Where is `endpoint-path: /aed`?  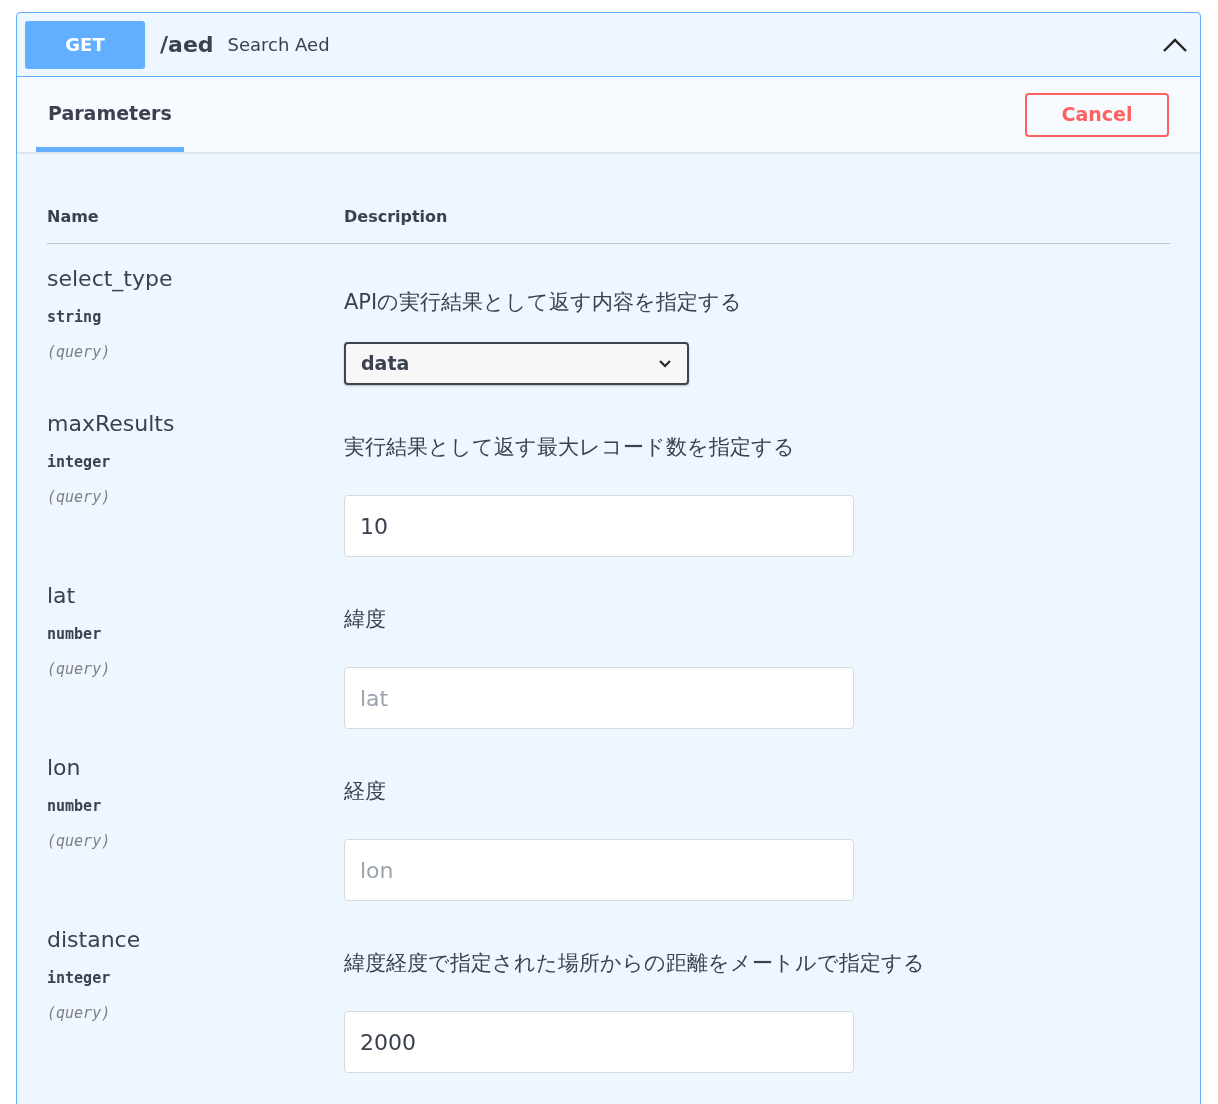 endpoint-path: /aed is located at coordinates (187, 45).